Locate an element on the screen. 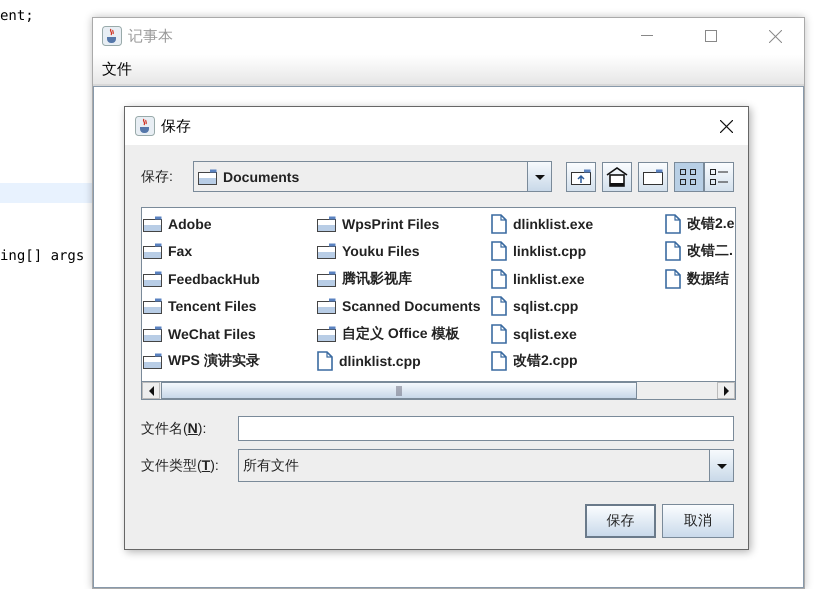  file-item: 腾讯影视库 is located at coordinates (404, 278).